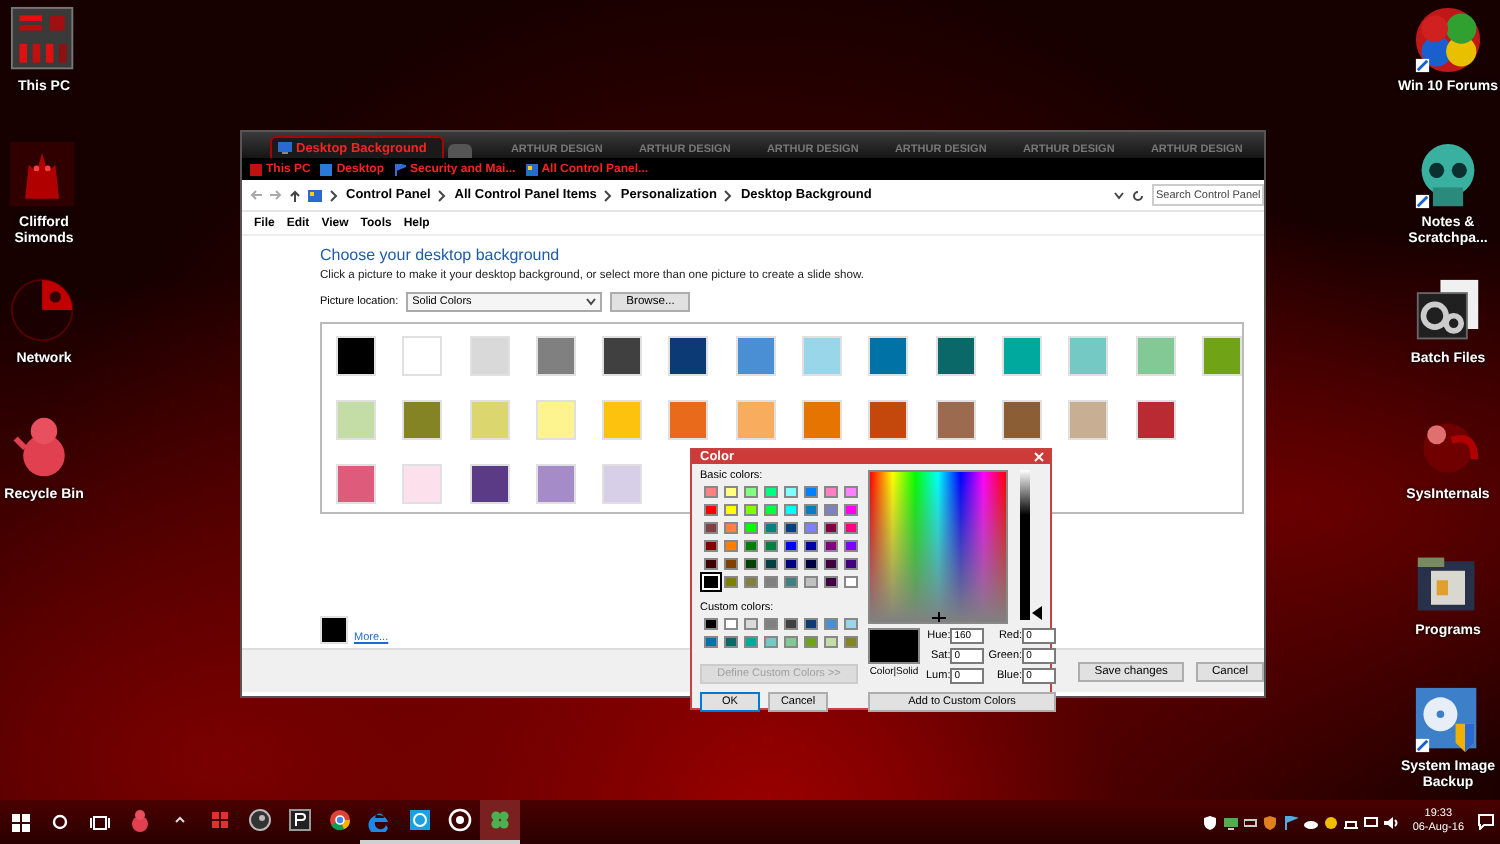 The width and height of the screenshot is (1500, 844). I want to click on refresh-icon, so click(1138, 195).